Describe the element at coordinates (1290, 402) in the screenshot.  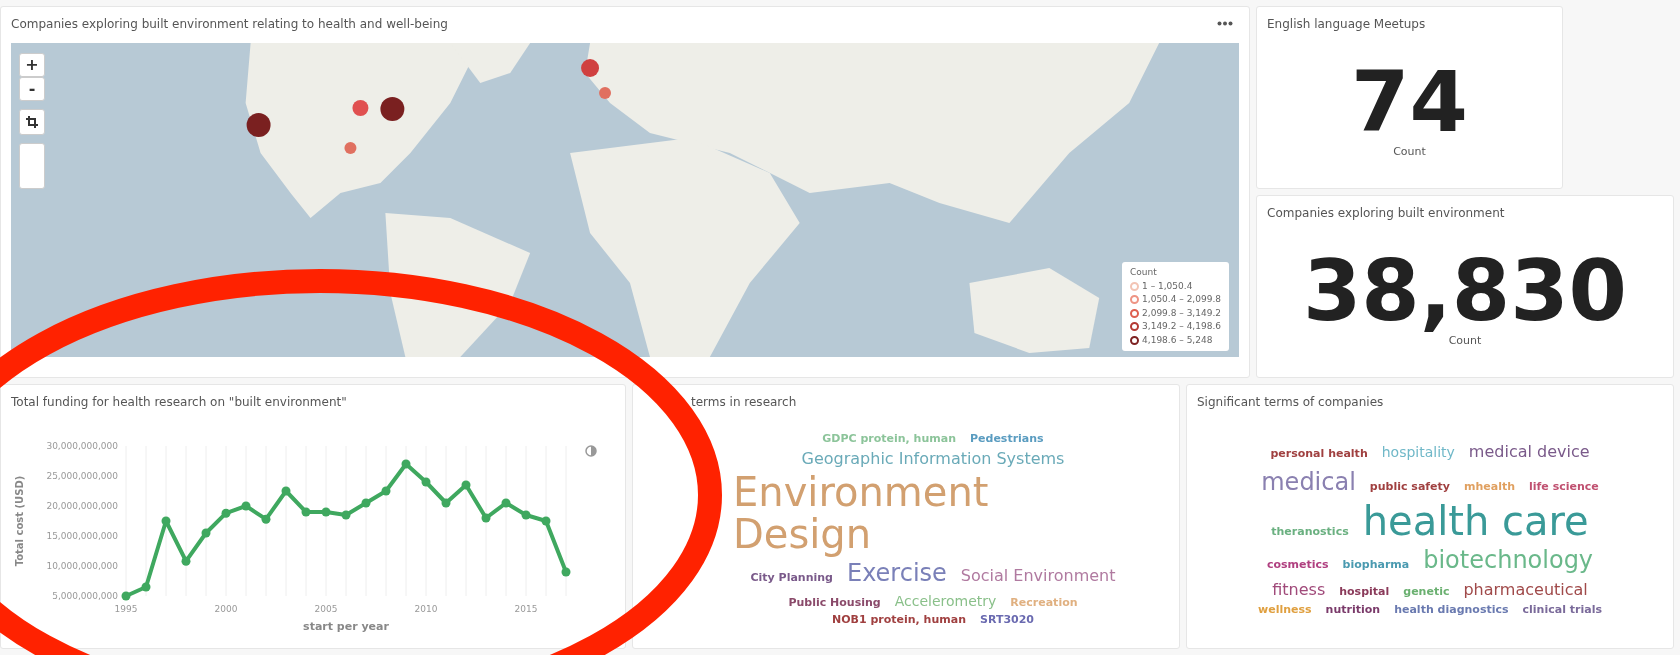
I see `panel-title: Significant terms of companies` at that location.